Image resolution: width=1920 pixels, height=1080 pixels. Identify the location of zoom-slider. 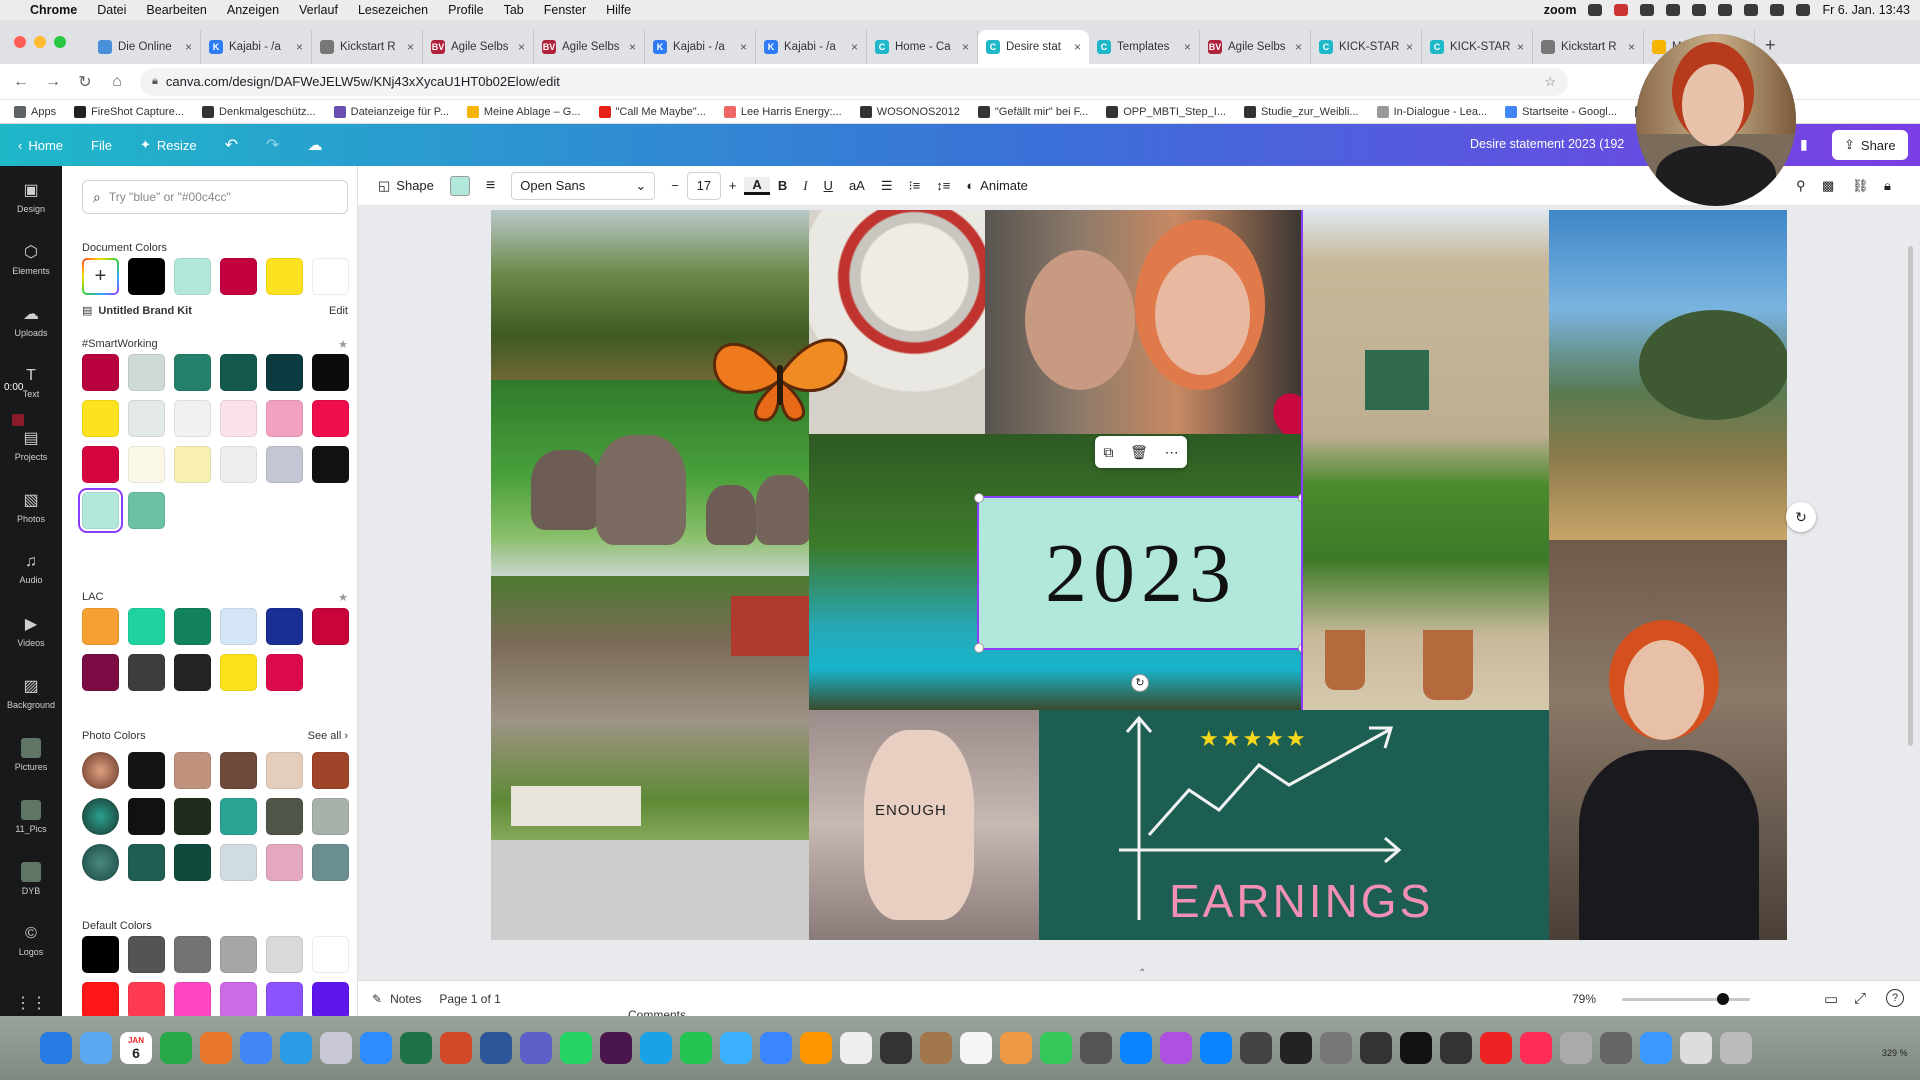
(1686, 999).